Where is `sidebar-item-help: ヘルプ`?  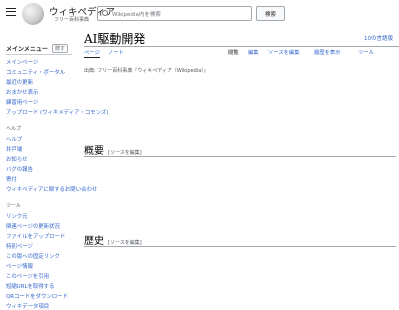 sidebar-item-help: ヘルプ is located at coordinates (14, 139).